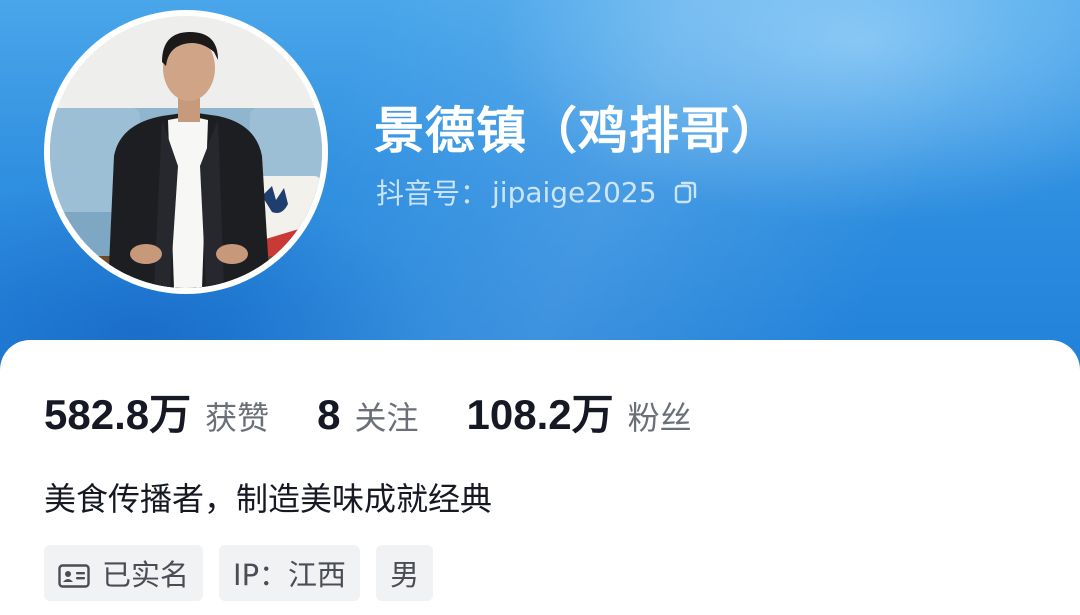 The height and width of the screenshot is (615, 1080). I want to click on followers-count: 108.2万, so click(540, 414).